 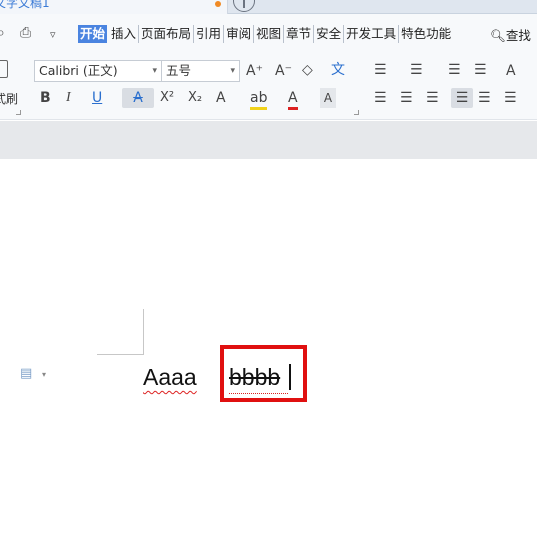 What do you see at coordinates (68, 98) in the screenshot?
I see `italic-button: I` at bounding box center [68, 98].